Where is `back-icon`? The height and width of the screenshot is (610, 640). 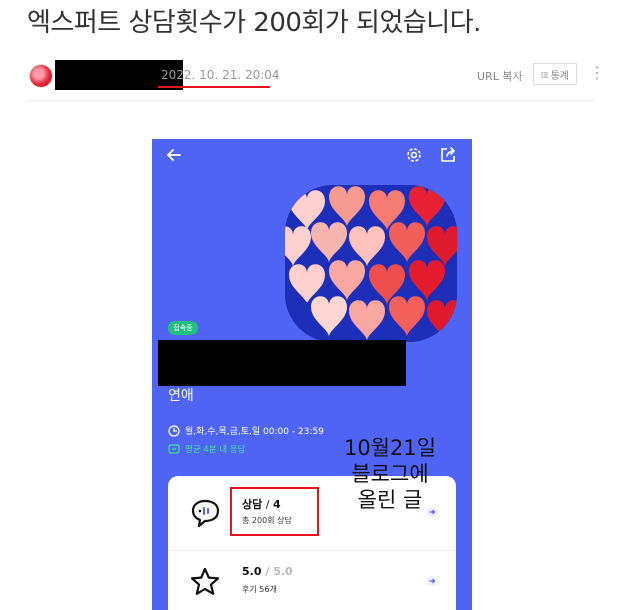 back-icon is located at coordinates (174, 155).